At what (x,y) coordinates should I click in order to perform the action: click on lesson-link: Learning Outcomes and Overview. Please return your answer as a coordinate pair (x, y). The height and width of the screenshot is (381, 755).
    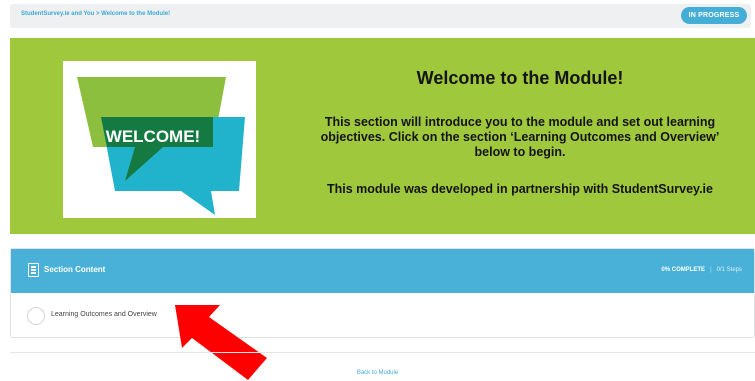
    Looking at the image, I should click on (104, 314).